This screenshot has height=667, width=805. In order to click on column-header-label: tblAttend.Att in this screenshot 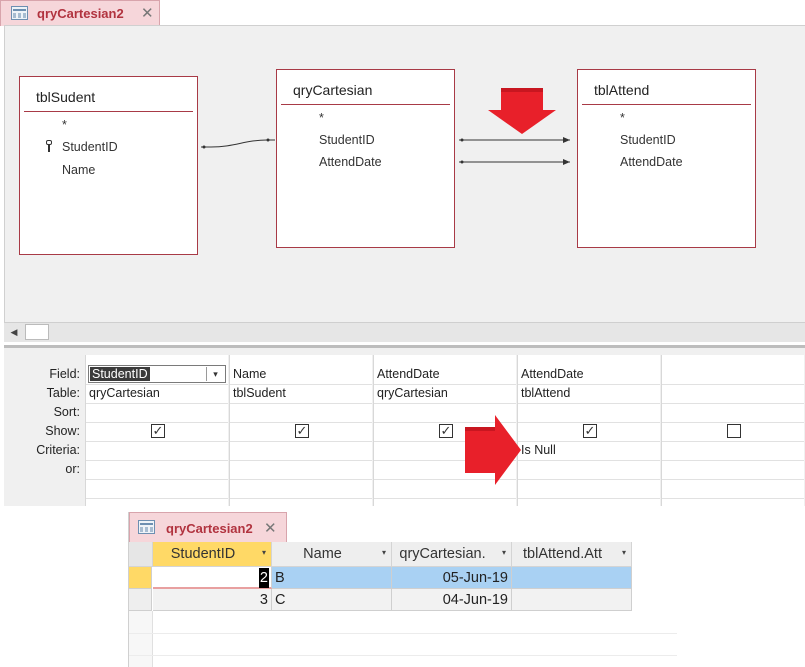, I will do `click(562, 554)`.